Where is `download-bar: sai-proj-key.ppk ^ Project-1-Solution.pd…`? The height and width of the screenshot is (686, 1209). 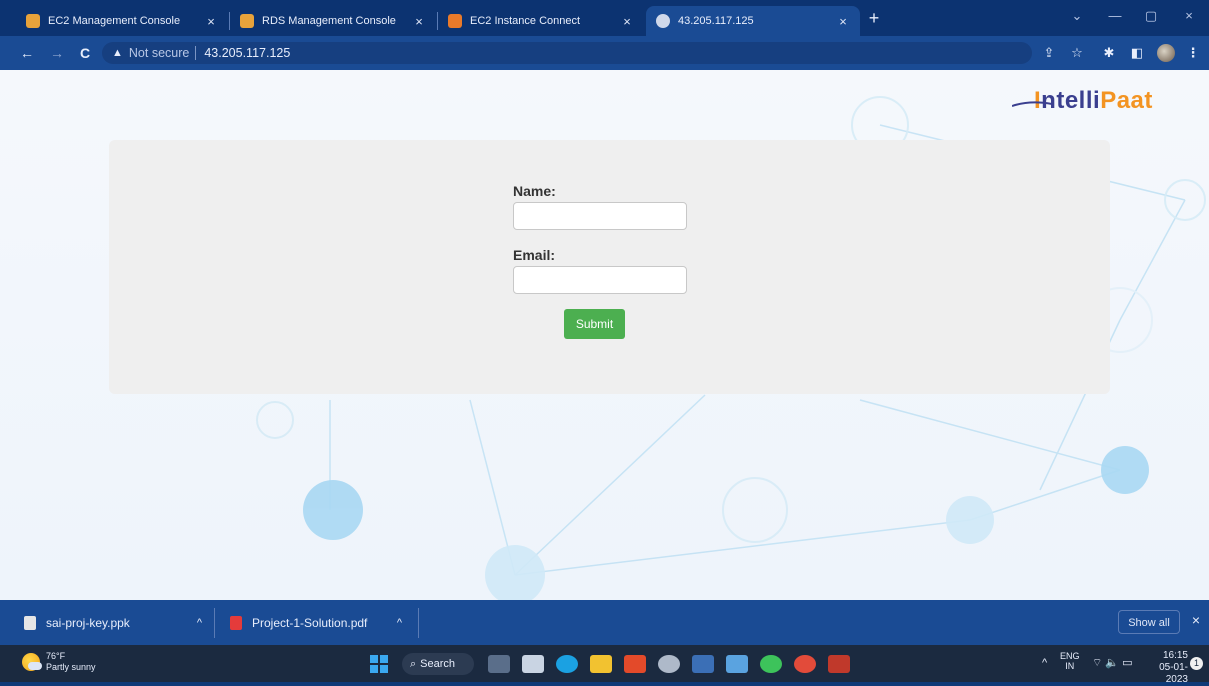
download-bar: sai-proj-key.ppk ^ Project-1-Solution.pd… is located at coordinates (604, 622).